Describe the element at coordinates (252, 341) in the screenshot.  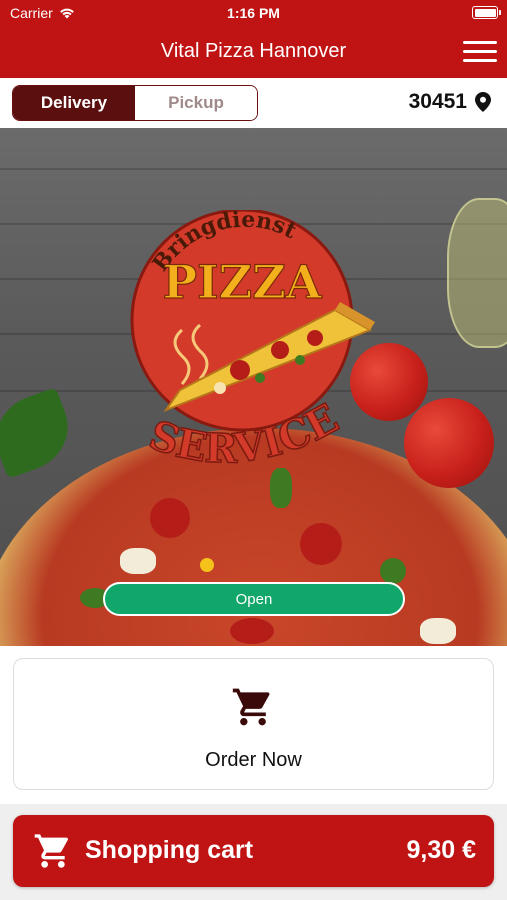
I see `pizza-service-logo: Bringdienst PIZZA SERVICE` at that location.